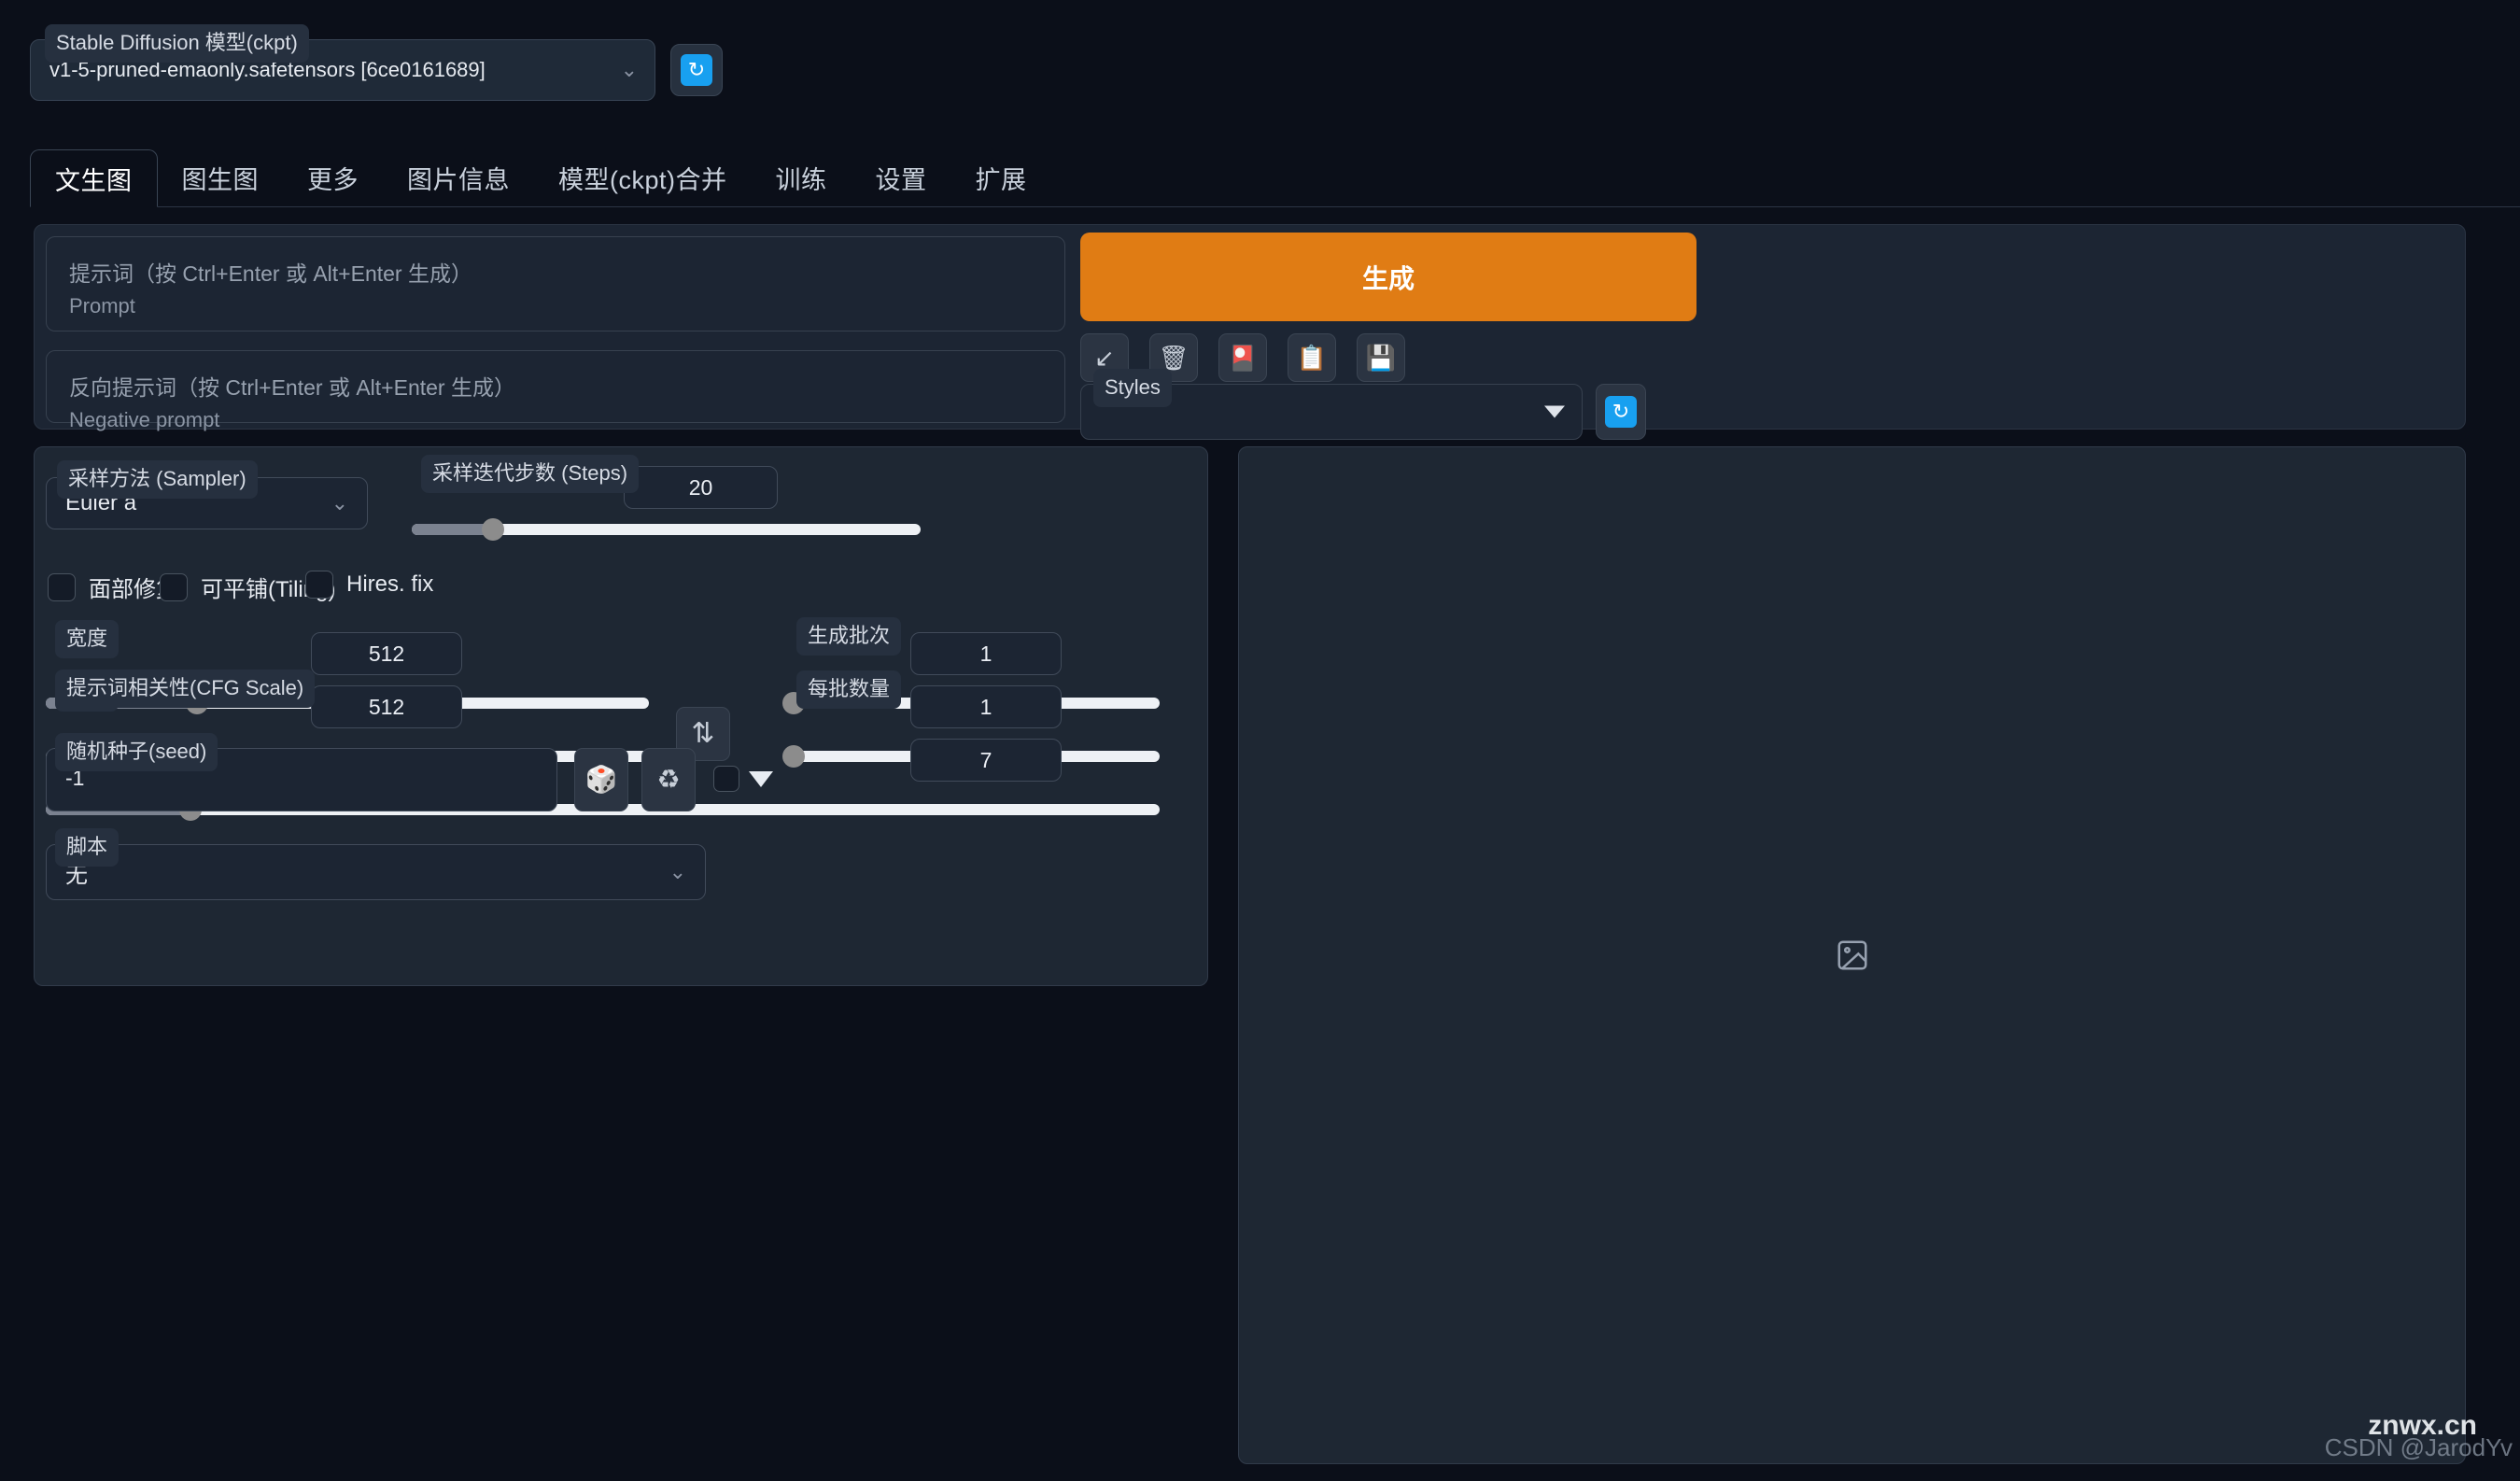 The height and width of the screenshot is (1481, 2520). I want to click on batch-count-label: 生成批次, so click(849, 636).